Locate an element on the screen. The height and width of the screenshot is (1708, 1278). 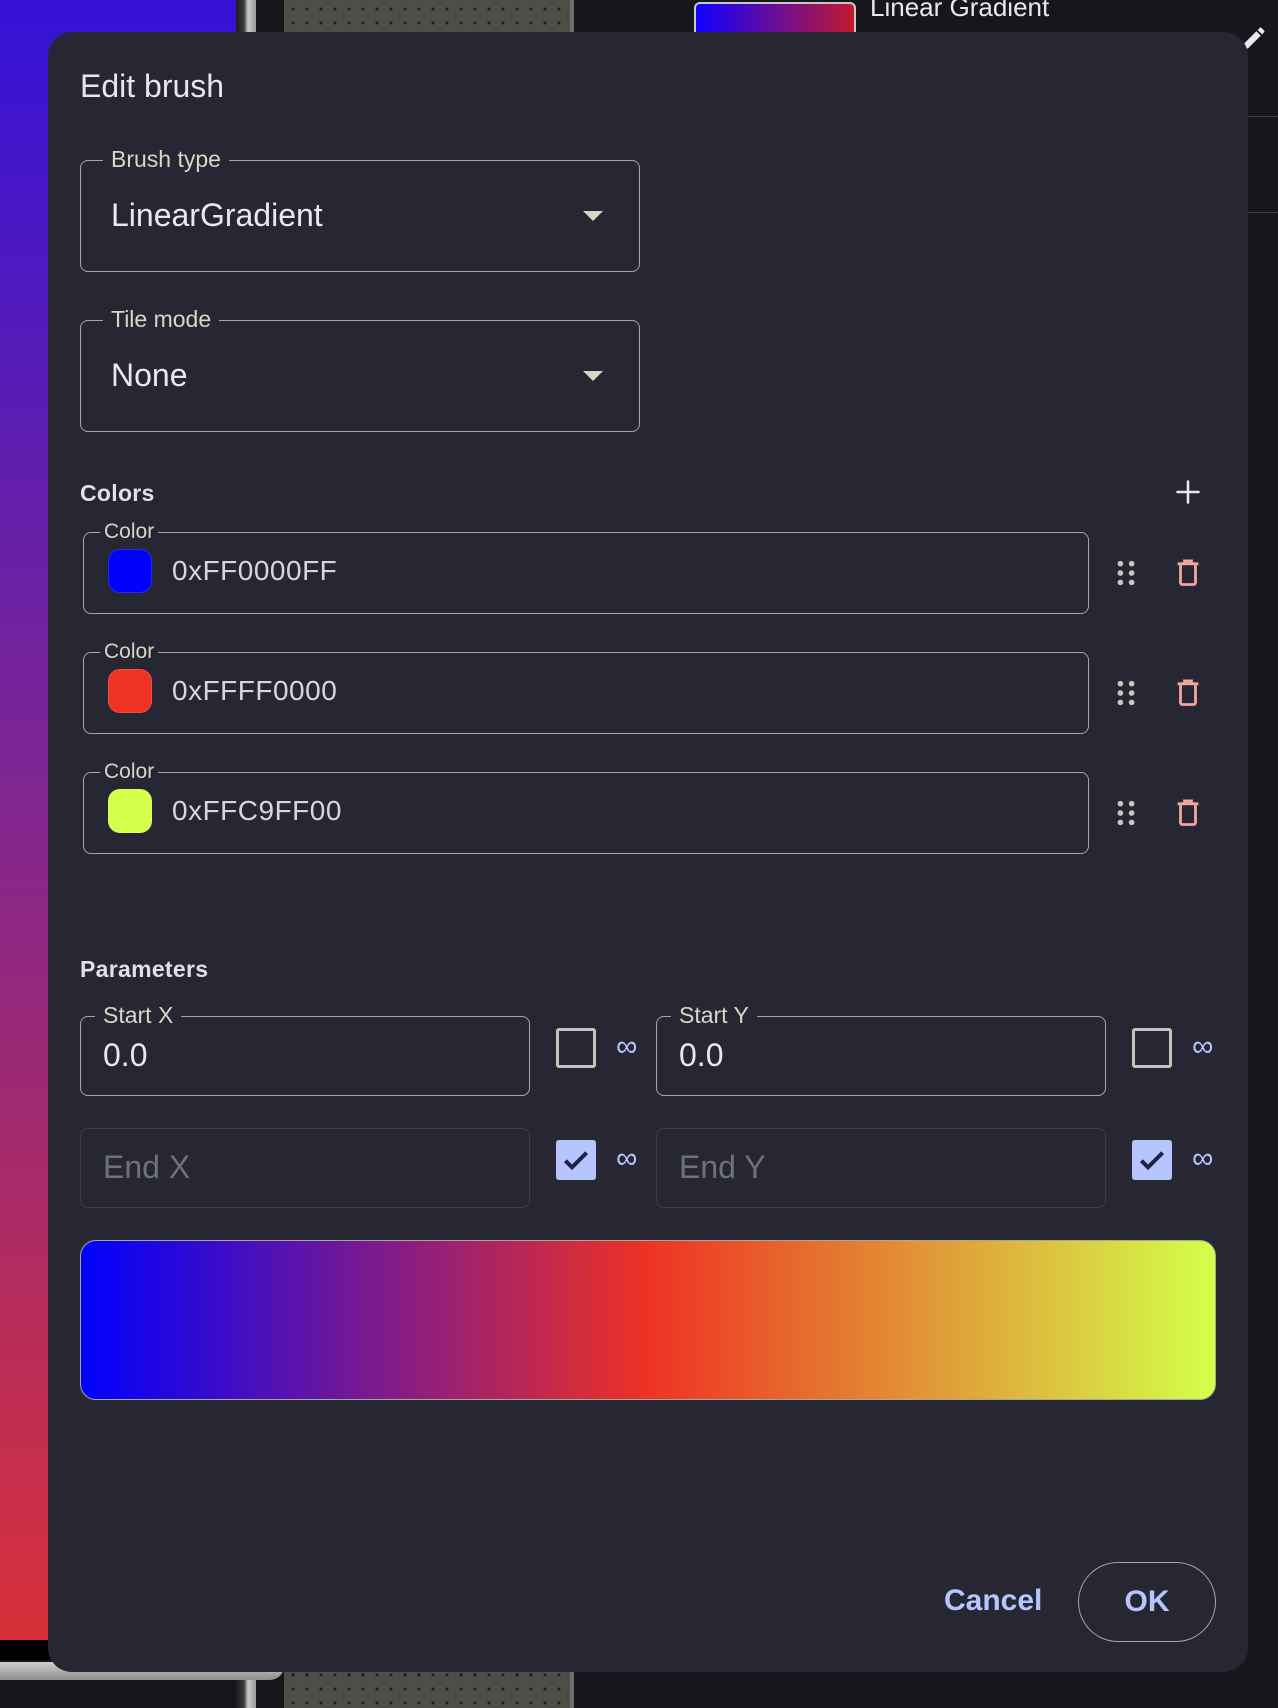
parameters-section-label: Parameters is located at coordinates (144, 969).